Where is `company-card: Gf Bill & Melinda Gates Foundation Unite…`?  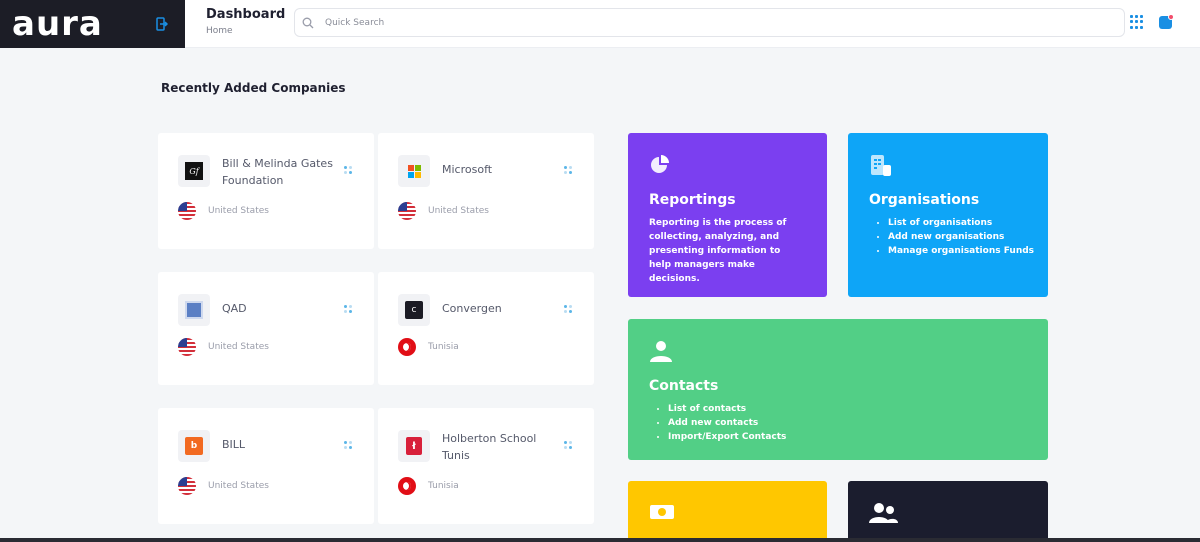
company-card: Gf Bill & Melinda Gates Foundation Unite… is located at coordinates (266, 191).